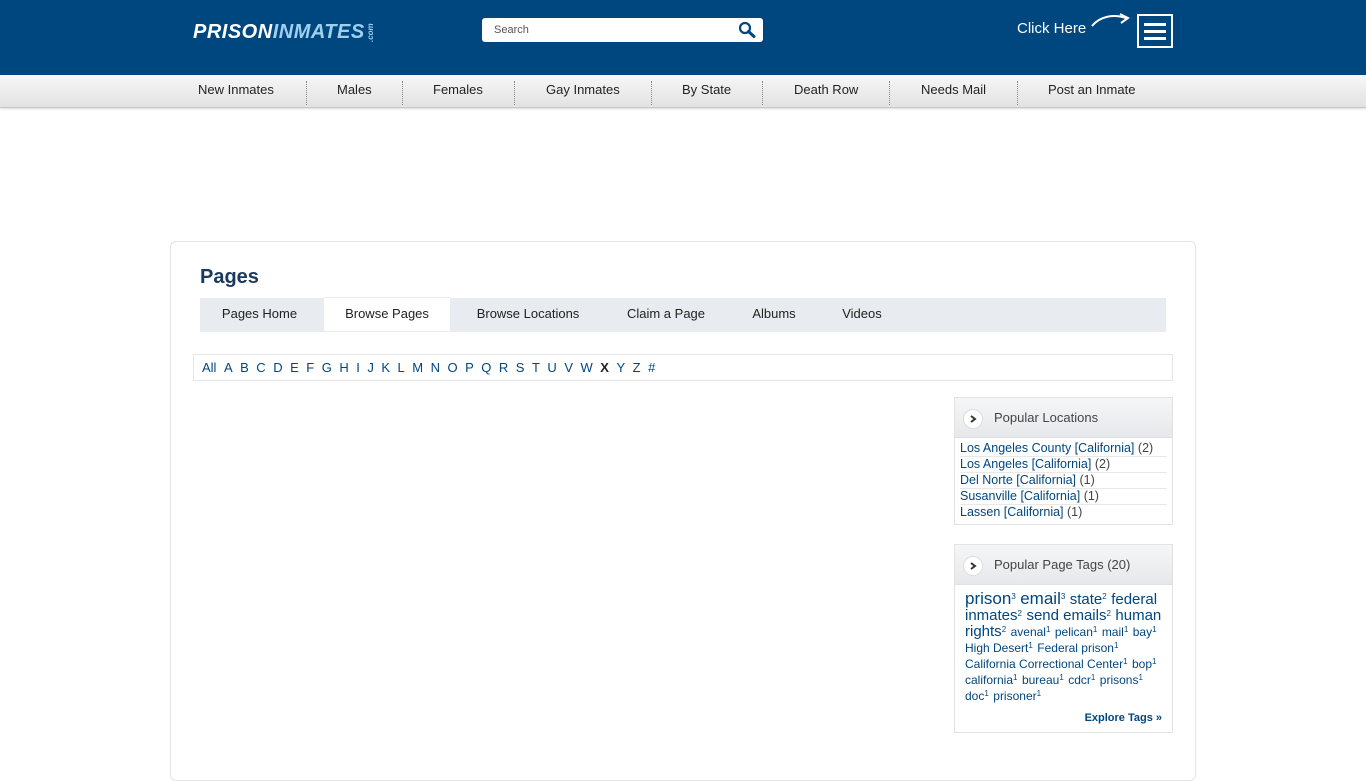 The height and width of the screenshot is (781, 1366). I want to click on tag-name: prison, so click(988, 598).